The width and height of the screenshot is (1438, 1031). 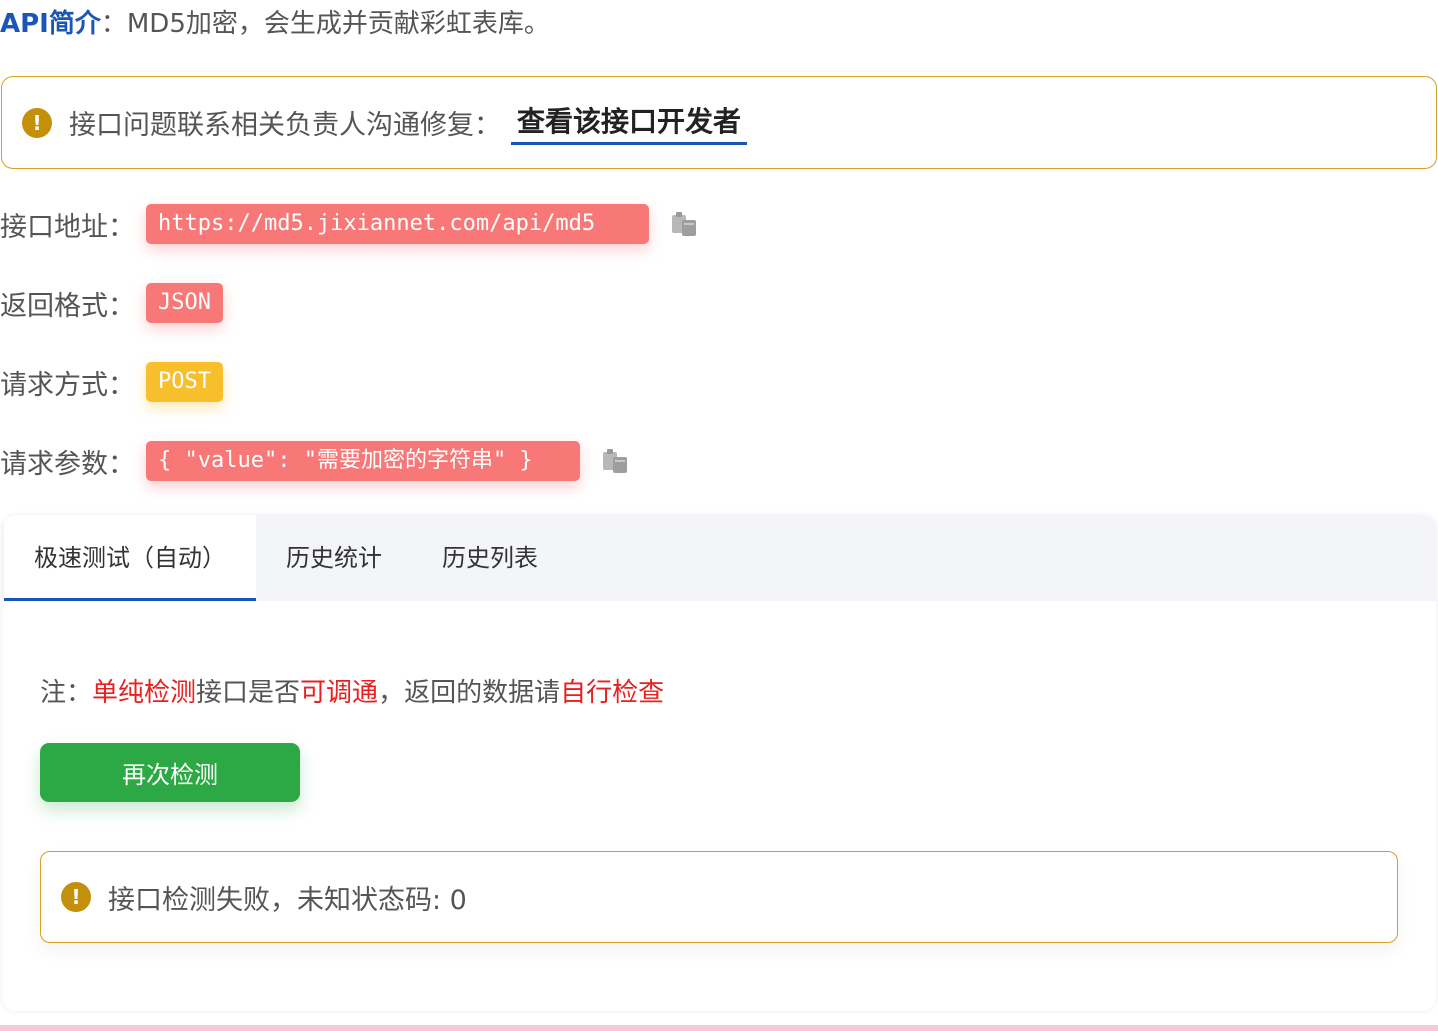 What do you see at coordinates (363, 461) in the screenshot?
I see `params-value: { "value": "需要加密的字符串" }` at bounding box center [363, 461].